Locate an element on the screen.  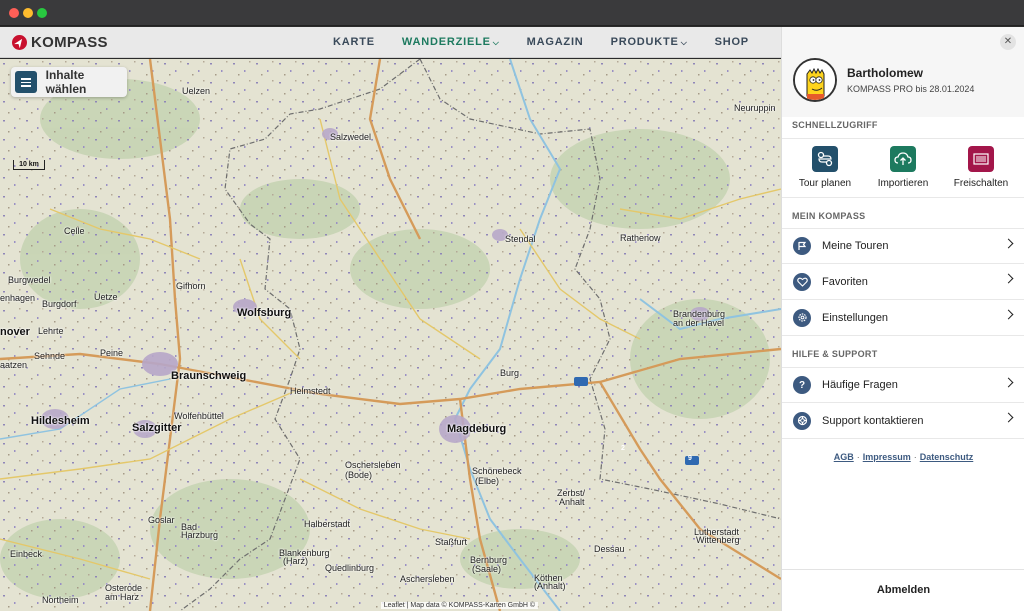
city-label: an der Havel is located at coordinates (699, 323).